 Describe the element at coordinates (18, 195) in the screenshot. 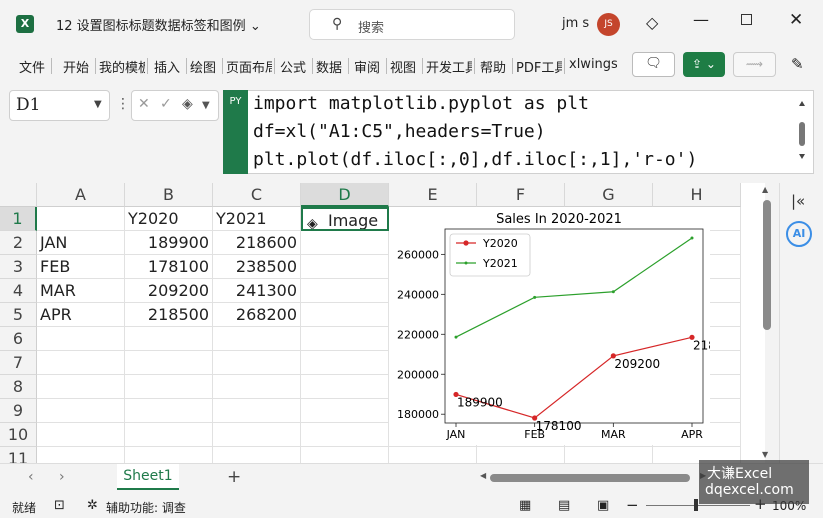

I see `select-all-corner` at that location.